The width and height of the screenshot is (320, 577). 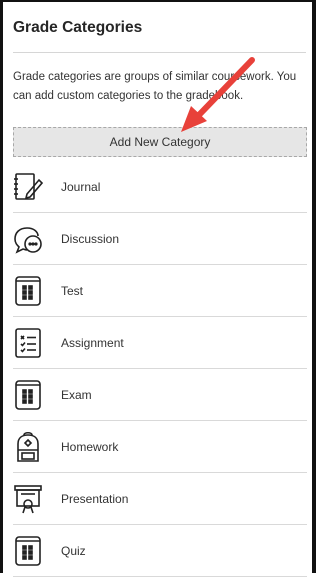 What do you see at coordinates (159, 52) in the screenshot?
I see `title-divider` at bounding box center [159, 52].